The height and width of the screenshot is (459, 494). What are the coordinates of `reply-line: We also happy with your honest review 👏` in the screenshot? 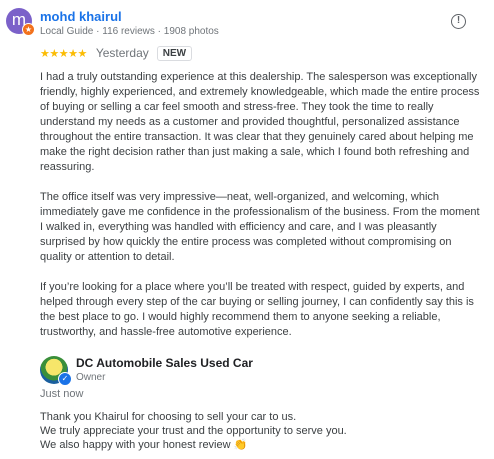 It's located at (144, 445).